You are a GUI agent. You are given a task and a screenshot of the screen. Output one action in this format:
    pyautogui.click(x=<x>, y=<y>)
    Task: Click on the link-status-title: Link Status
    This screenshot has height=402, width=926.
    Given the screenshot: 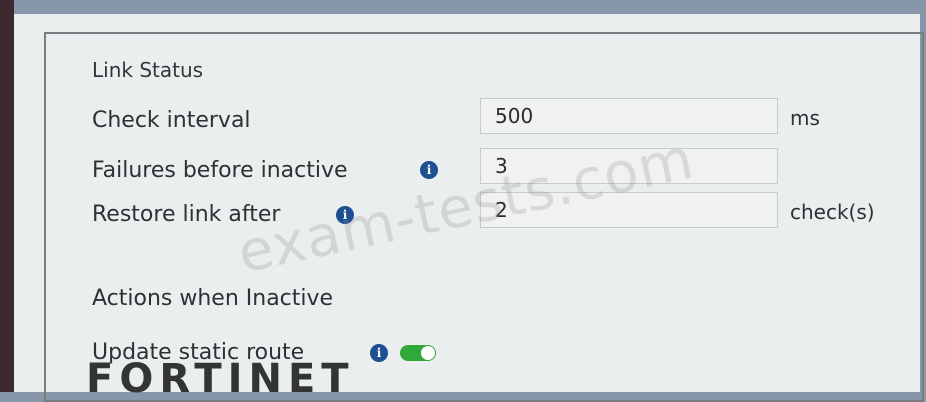 What is the action you would take?
    pyautogui.click(x=148, y=70)
    